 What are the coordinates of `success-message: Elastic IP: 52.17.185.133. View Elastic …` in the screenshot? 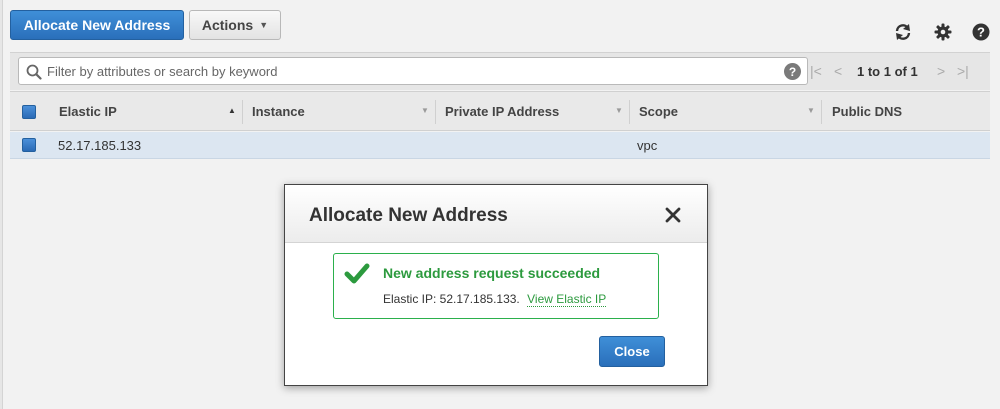 It's located at (495, 299).